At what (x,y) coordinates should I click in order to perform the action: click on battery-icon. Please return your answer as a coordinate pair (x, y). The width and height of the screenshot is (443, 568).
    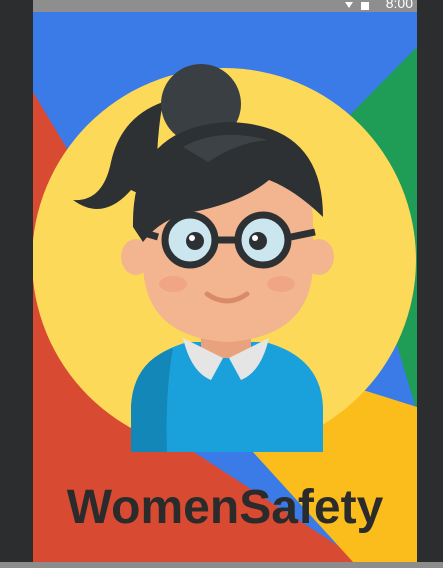
    Looking at the image, I should click on (365, 6).